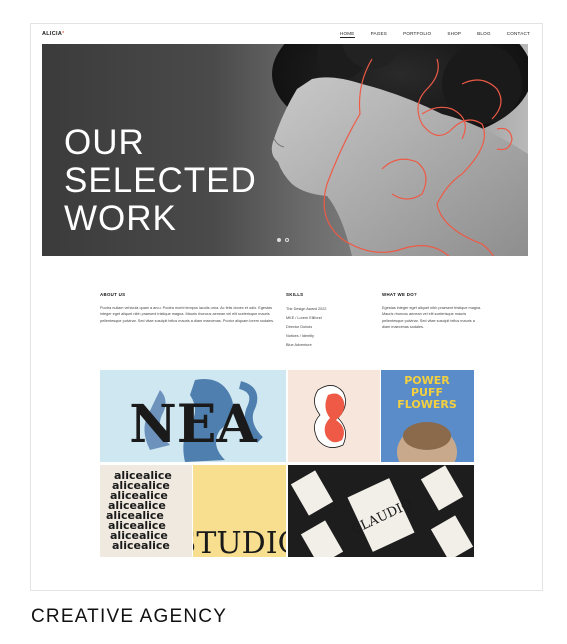  Describe the element at coordinates (454, 33) in the screenshot. I see `nav-shop: SHOP` at that location.